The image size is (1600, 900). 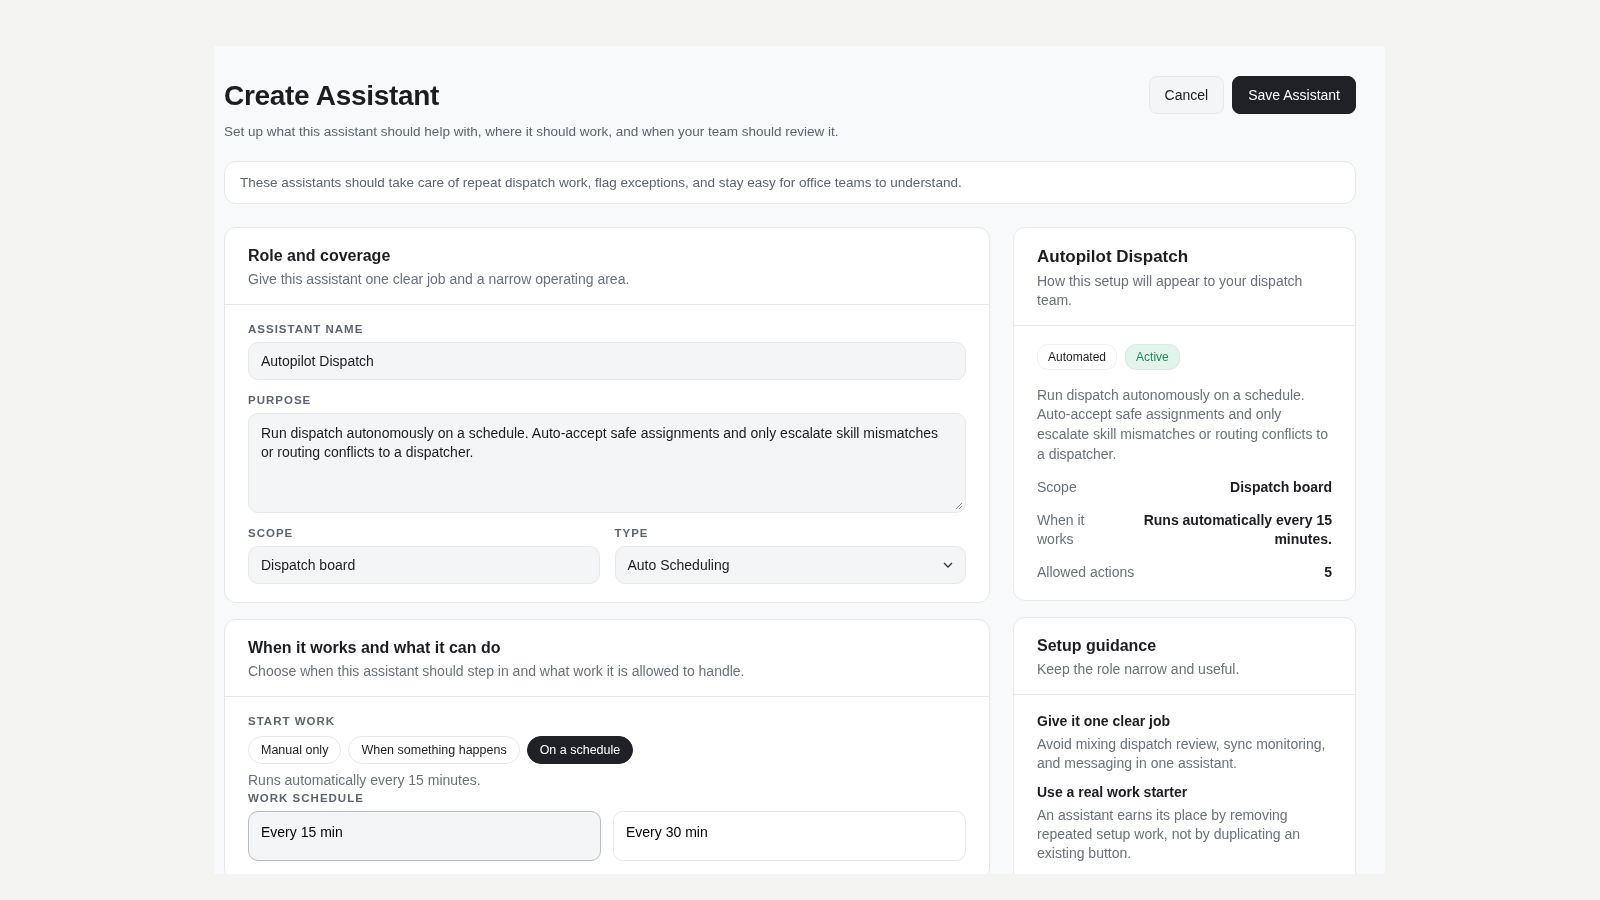 I want to click on purpose-field: Run dispatch autonomously on a schedule. Auto-accept safe assignments and only escalate skill mismatches or routing conflicts to a dispatcher., so click(x=607, y=462).